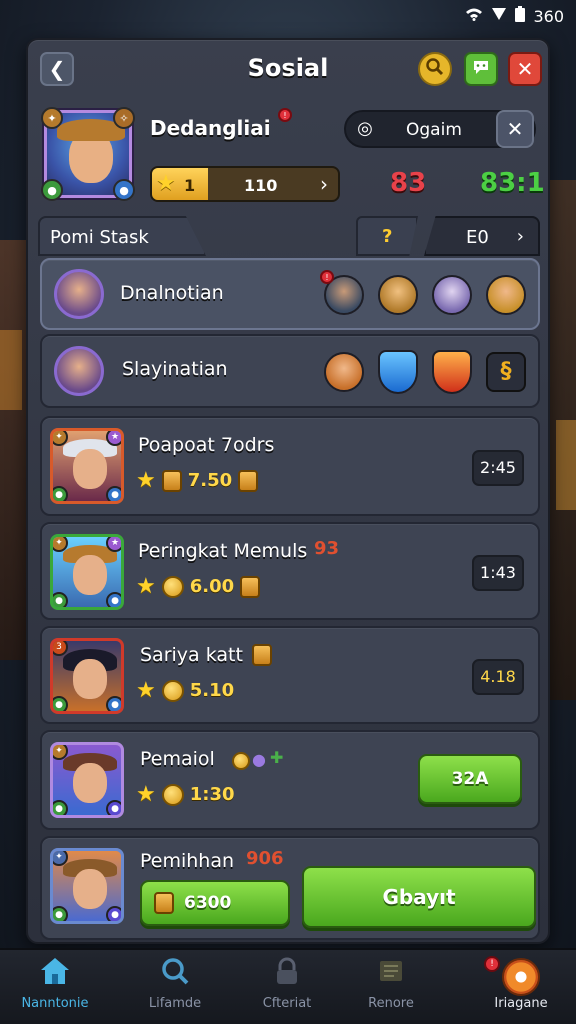  I want to click on coin-price: 6300, so click(208, 903).